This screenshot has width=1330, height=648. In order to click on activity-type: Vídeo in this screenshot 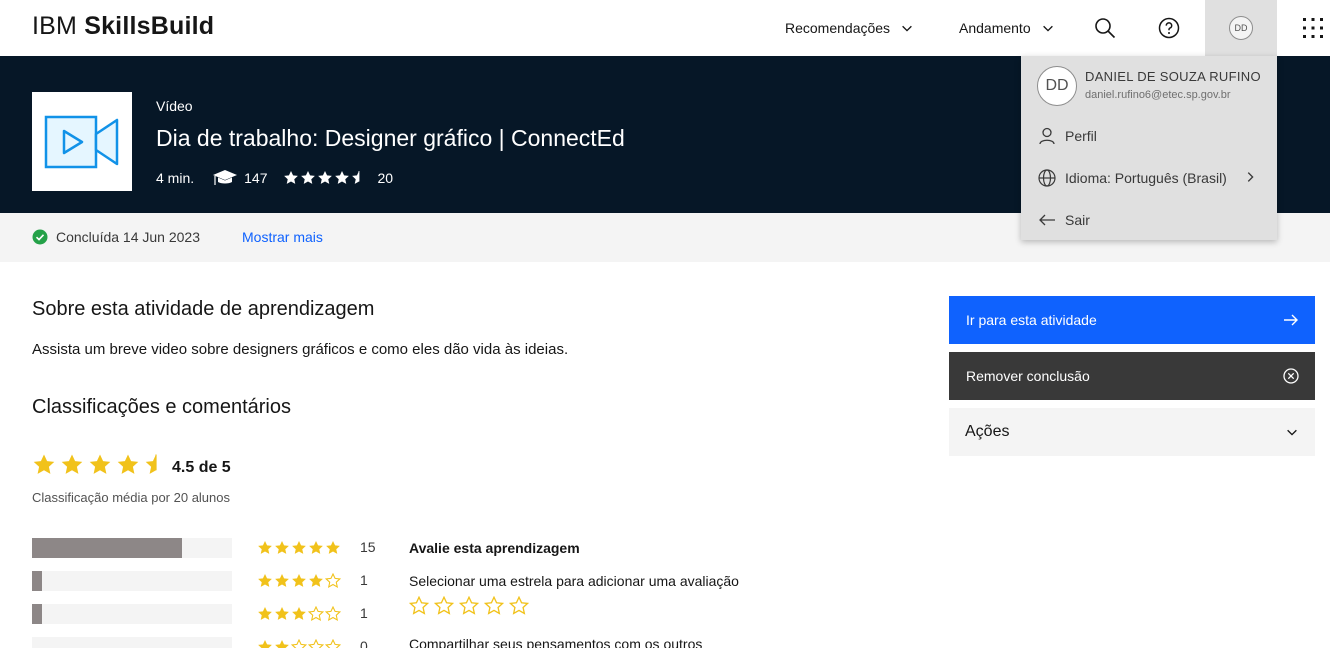, I will do `click(174, 106)`.